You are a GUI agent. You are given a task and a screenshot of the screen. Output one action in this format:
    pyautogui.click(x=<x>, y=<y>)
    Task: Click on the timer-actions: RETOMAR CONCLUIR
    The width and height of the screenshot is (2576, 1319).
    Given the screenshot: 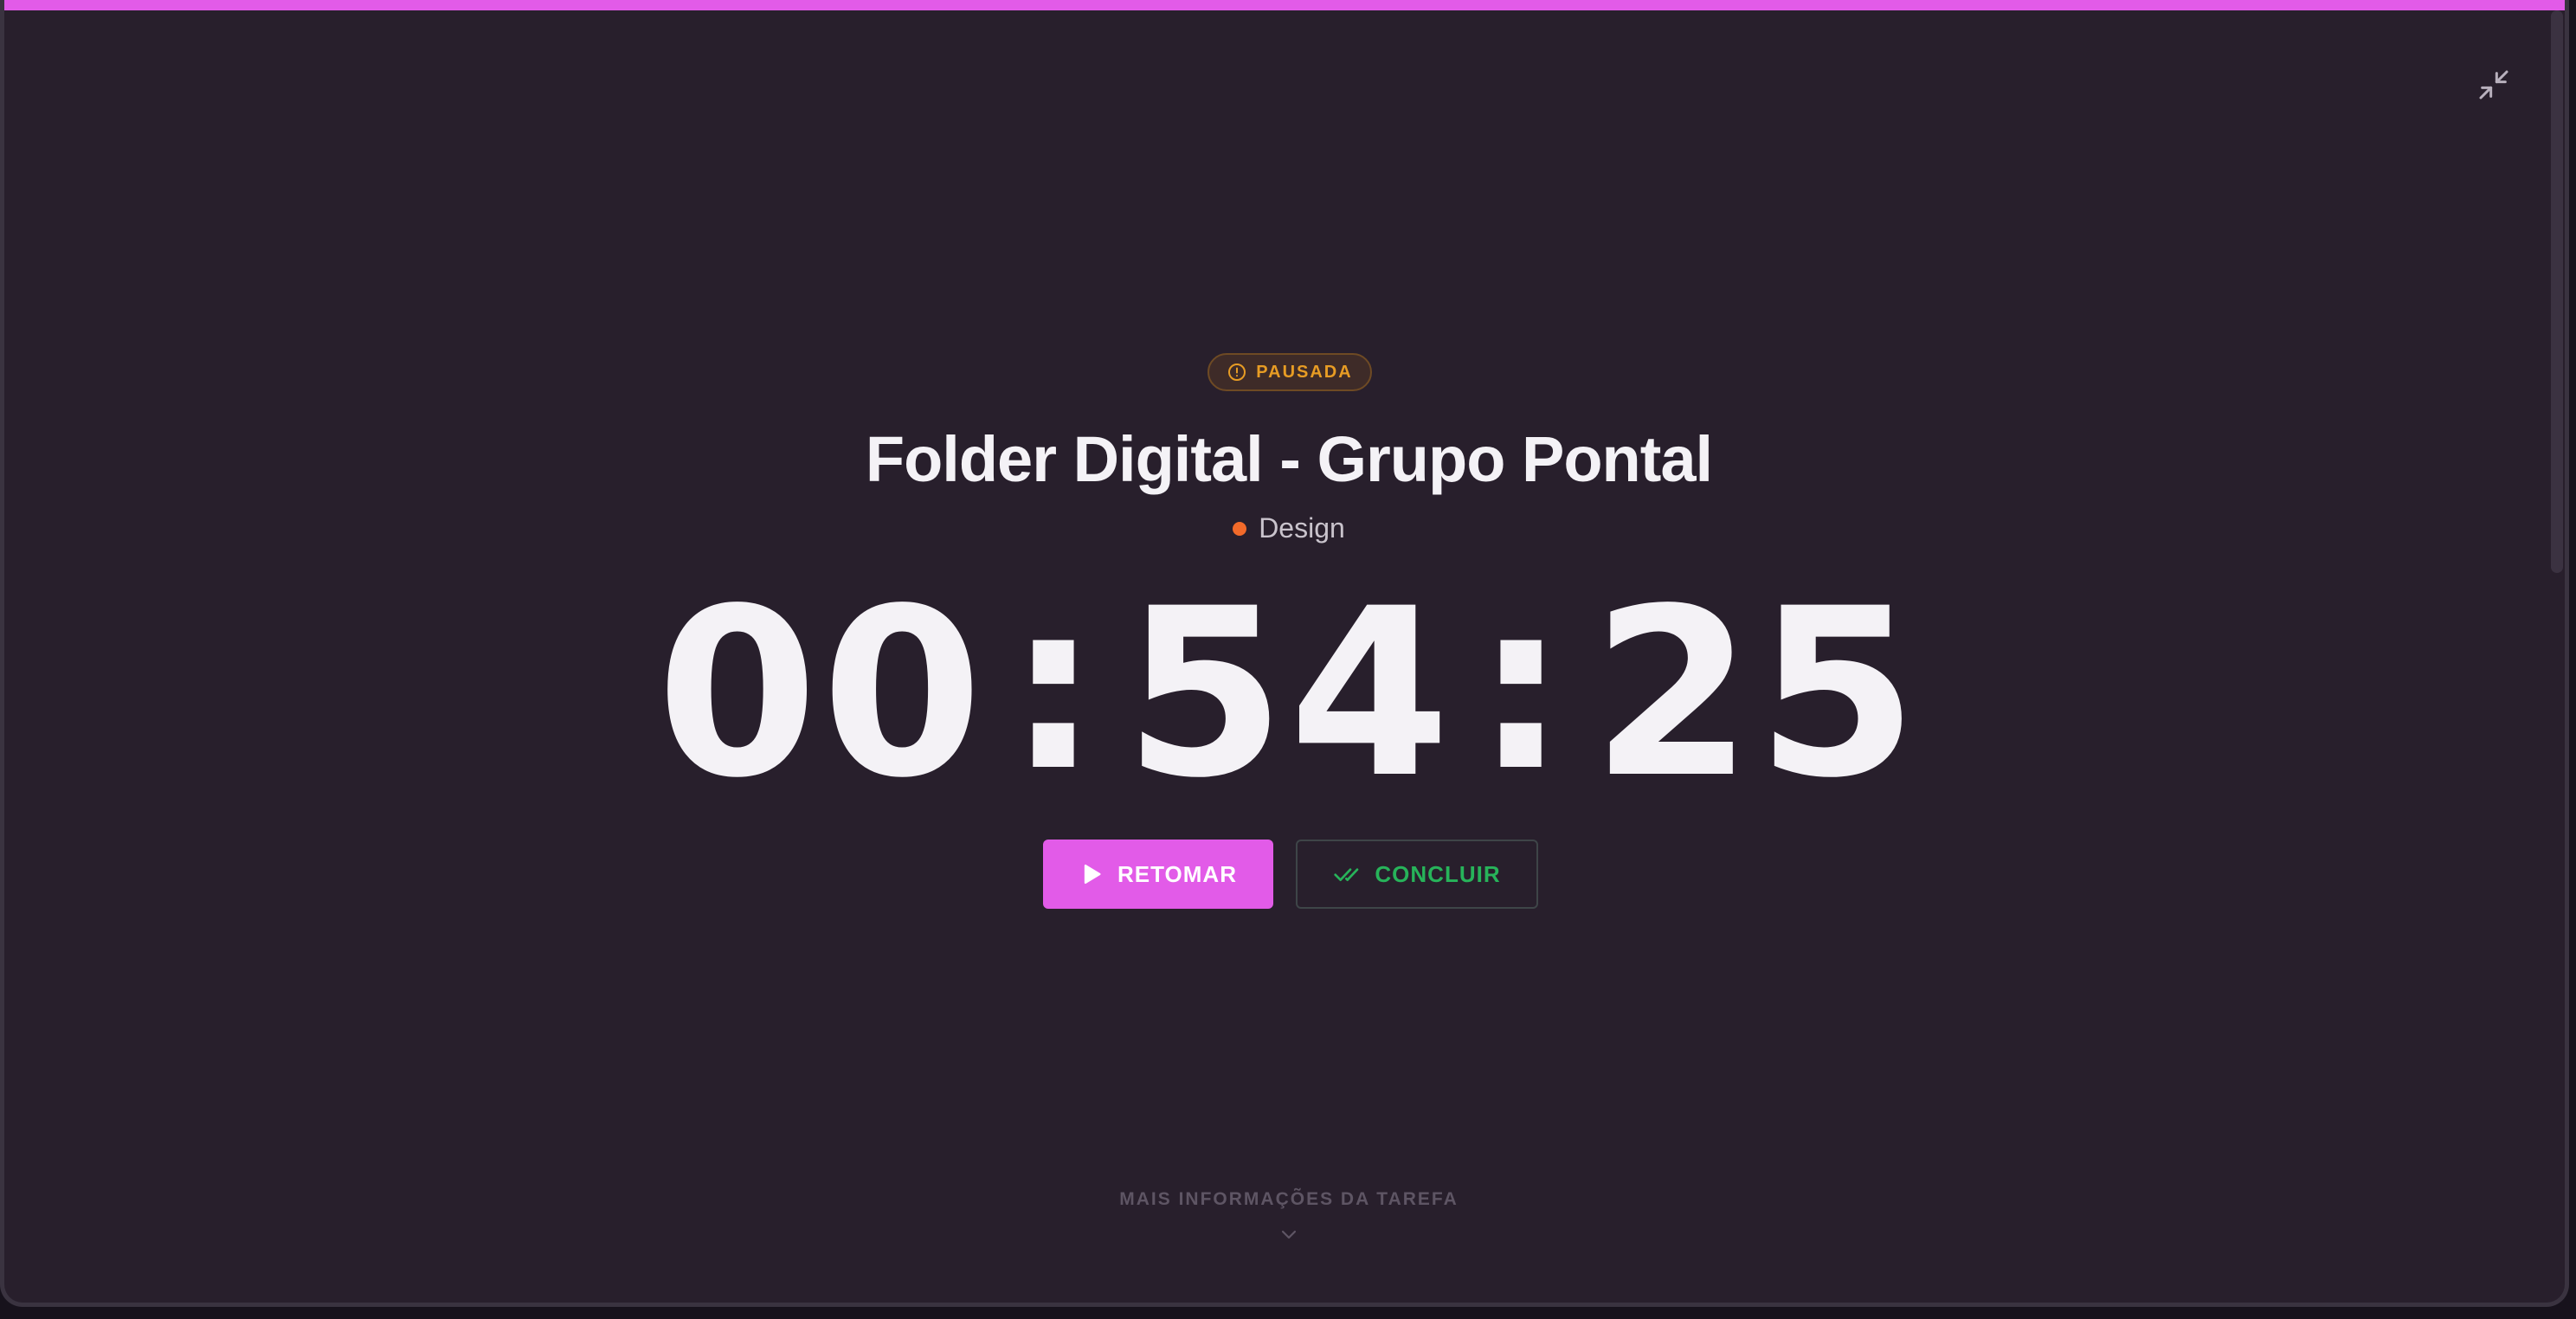 What is the action you would take?
    pyautogui.click(x=1290, y=875)
    